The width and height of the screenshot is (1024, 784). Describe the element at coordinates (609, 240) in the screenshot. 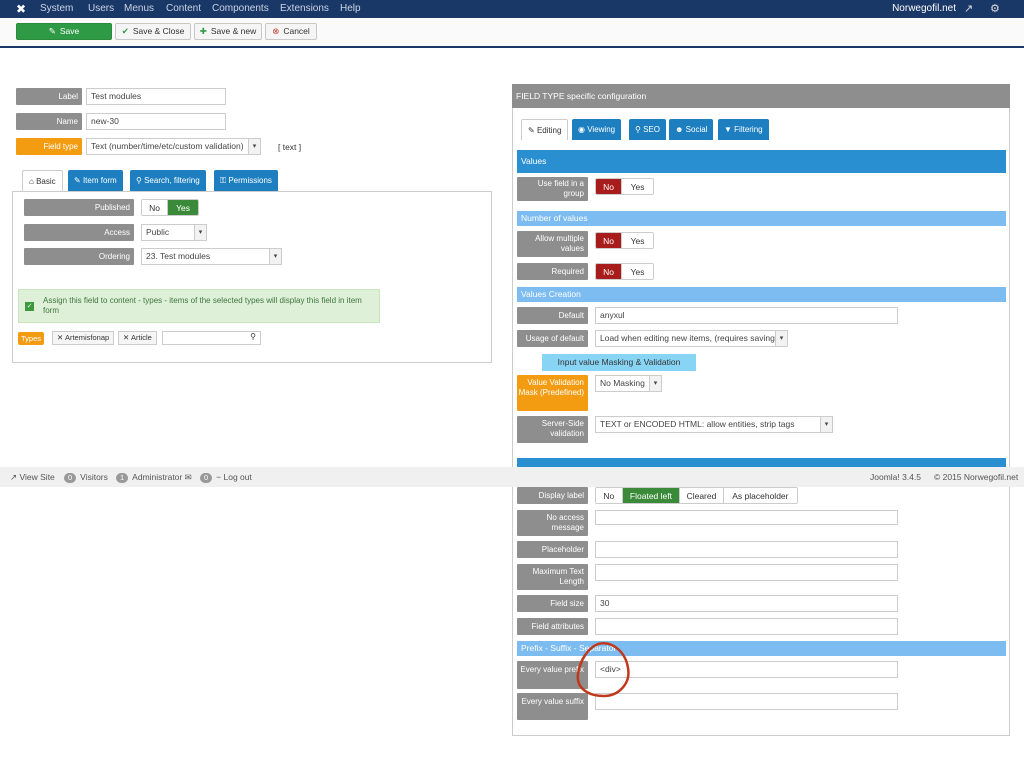

I see `allow-multiple-no: No` at that location.